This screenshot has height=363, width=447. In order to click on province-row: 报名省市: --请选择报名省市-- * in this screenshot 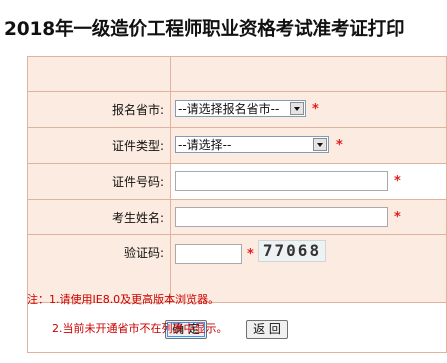, I will do `click(237, 109)`.